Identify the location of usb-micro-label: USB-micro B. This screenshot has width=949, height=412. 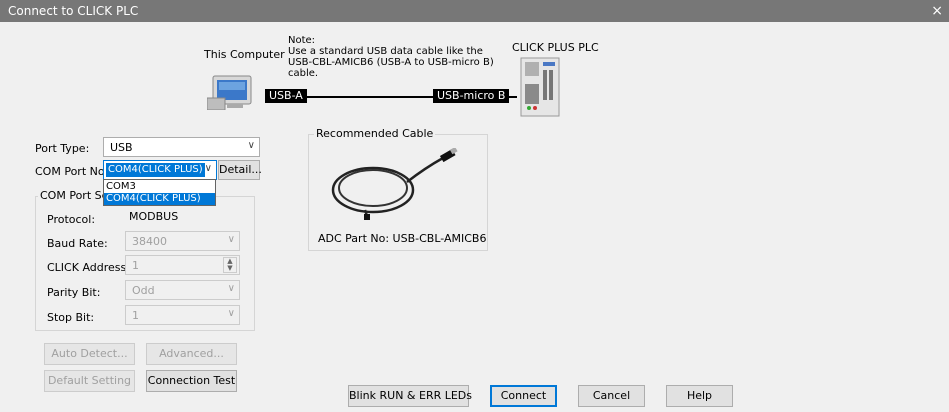
(471, 96).